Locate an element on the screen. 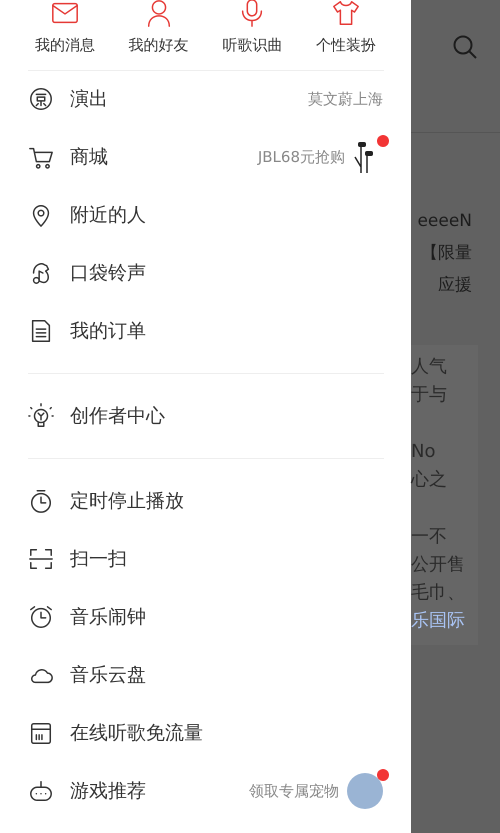  menu-item-label: 音乐云盘 is located at coordinates (108, 675).